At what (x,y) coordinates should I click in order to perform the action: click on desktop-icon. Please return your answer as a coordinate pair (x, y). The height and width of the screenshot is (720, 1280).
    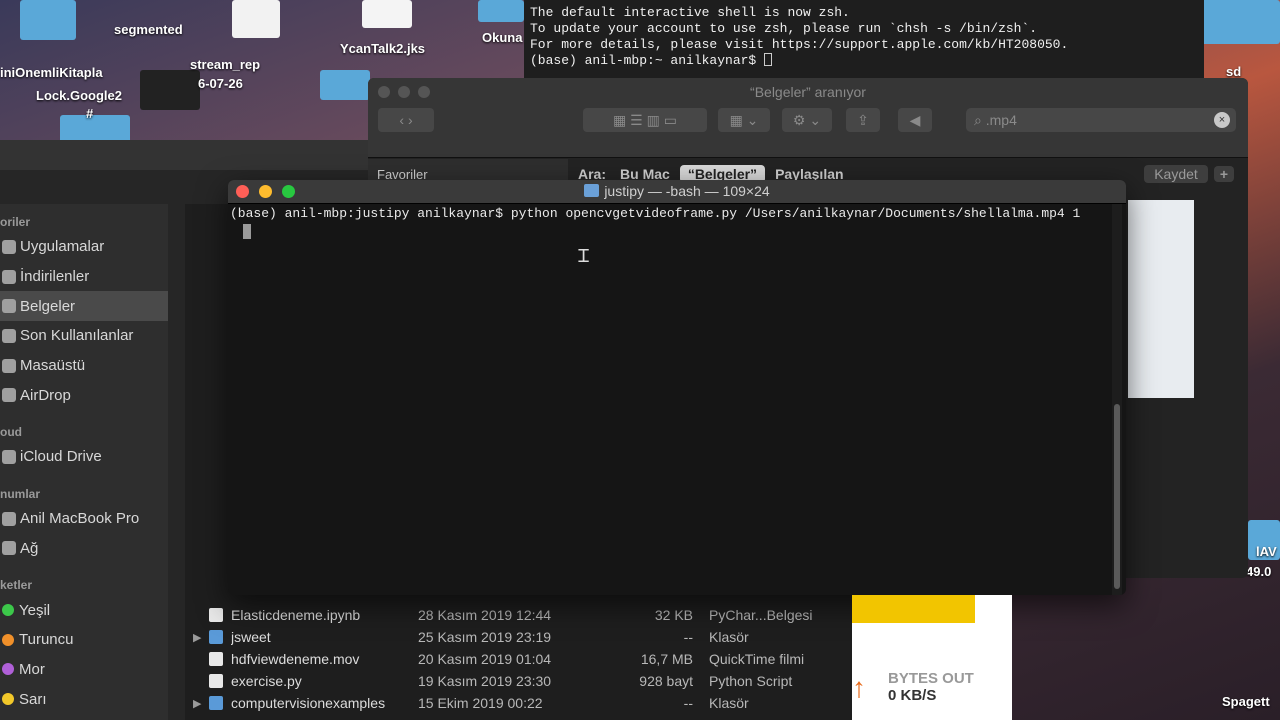
    Looking at the image, I should click on (9, 365).